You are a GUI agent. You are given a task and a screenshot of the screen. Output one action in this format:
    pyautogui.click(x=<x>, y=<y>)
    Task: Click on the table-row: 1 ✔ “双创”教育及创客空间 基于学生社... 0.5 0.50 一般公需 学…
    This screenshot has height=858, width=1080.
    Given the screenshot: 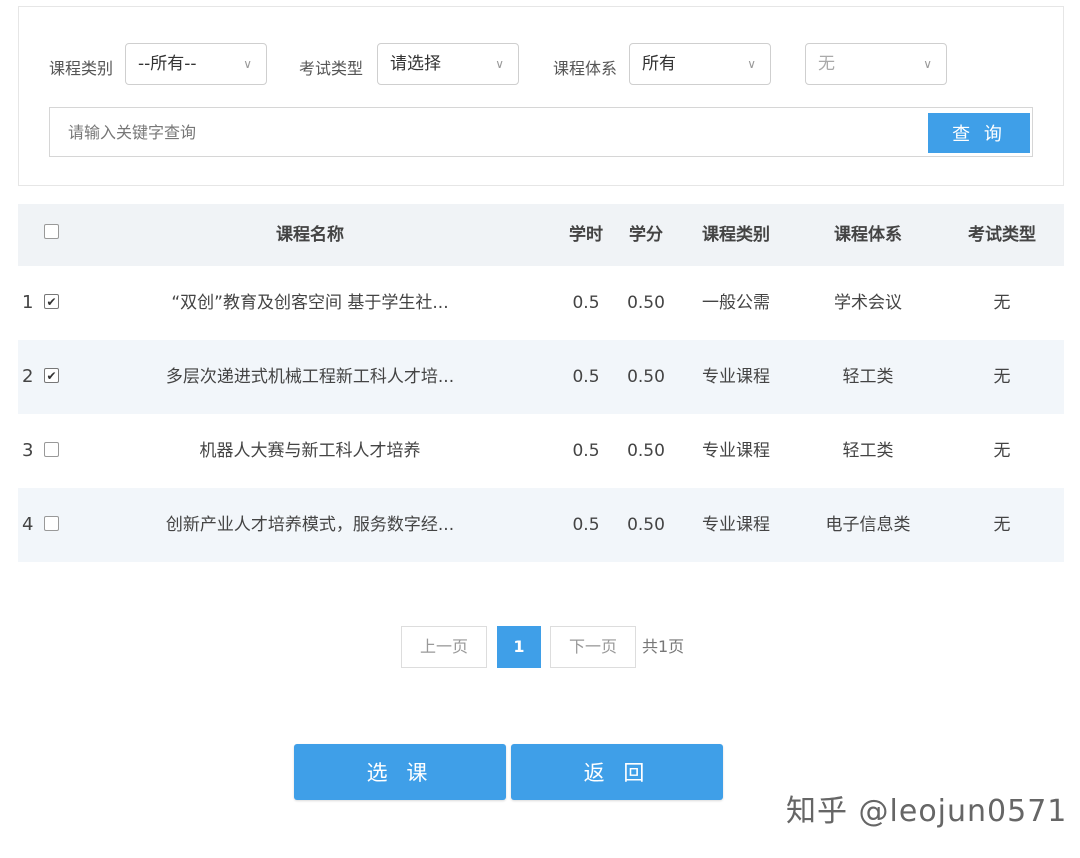 What is the action you would take?
    pyautogui.click(x=541, y=303)
    